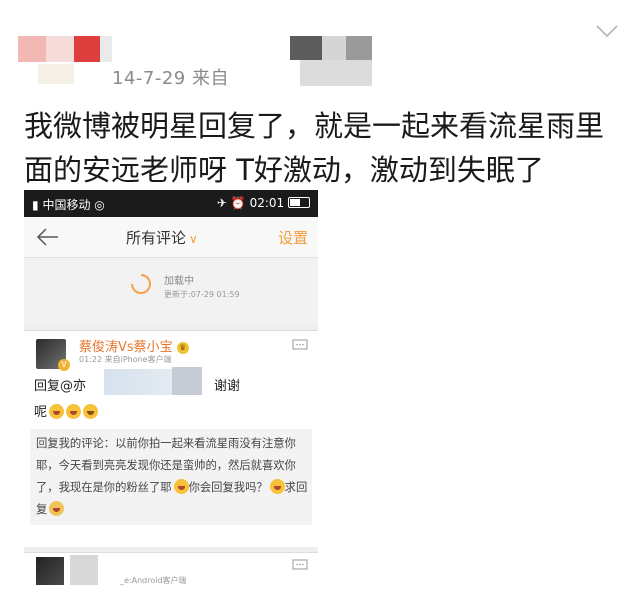 The height and width of the screenshot is (600, 640). Describe the element at coordinates (299, 202) in the screenshot. I see `battery-icon` at that location.